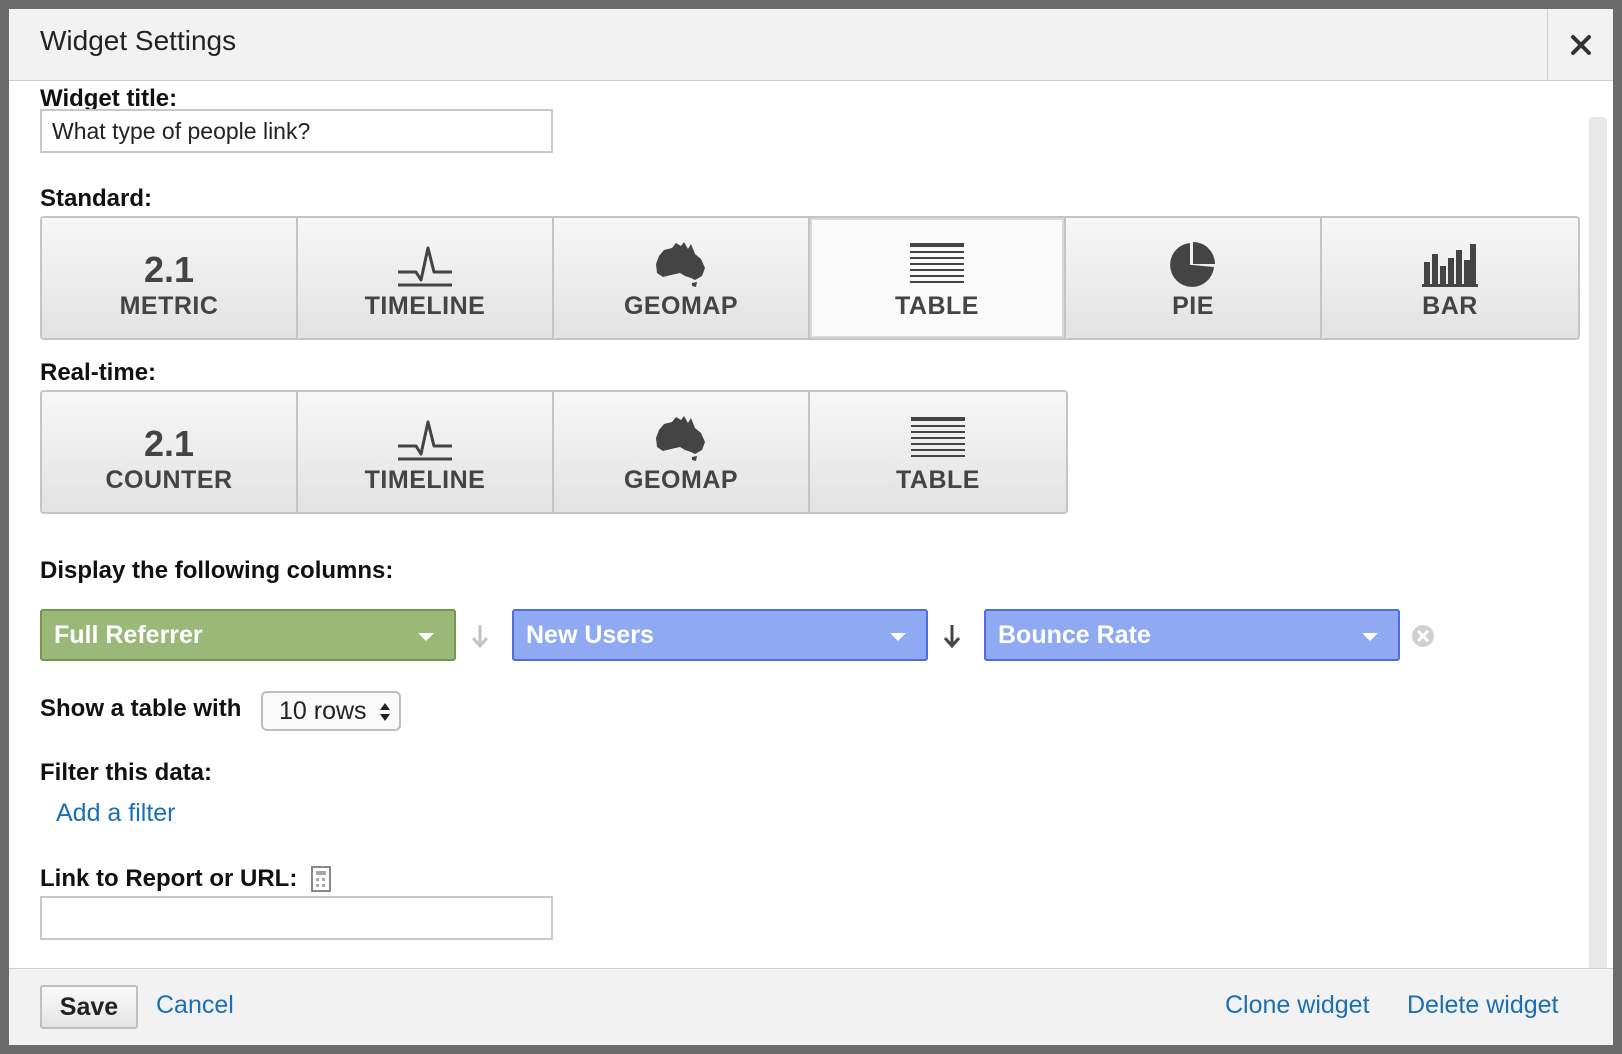 This screenshot has height=1054, width=1622. Describe the element at coordinates (128, 634) in the screenshot. I see `column-select-value: Full Referrer` at that location.